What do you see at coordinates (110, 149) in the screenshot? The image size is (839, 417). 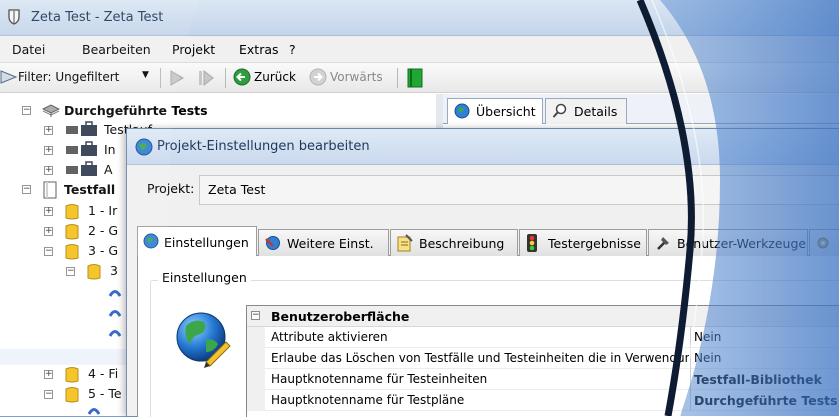 I see `tree-label: In` at bounding box center [110, 149].